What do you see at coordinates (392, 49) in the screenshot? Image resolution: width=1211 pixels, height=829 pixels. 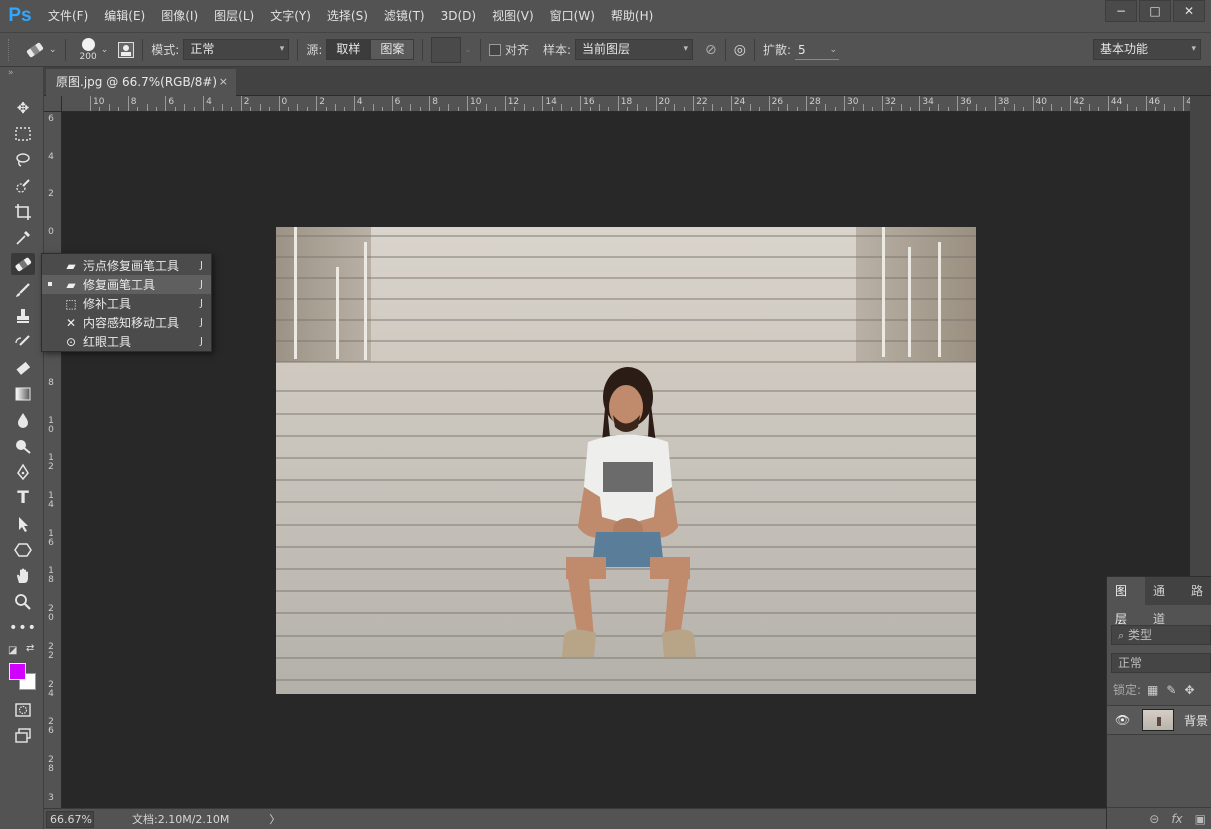 I see `source-pattern-button: 图案` at bounding box center [392, 49].